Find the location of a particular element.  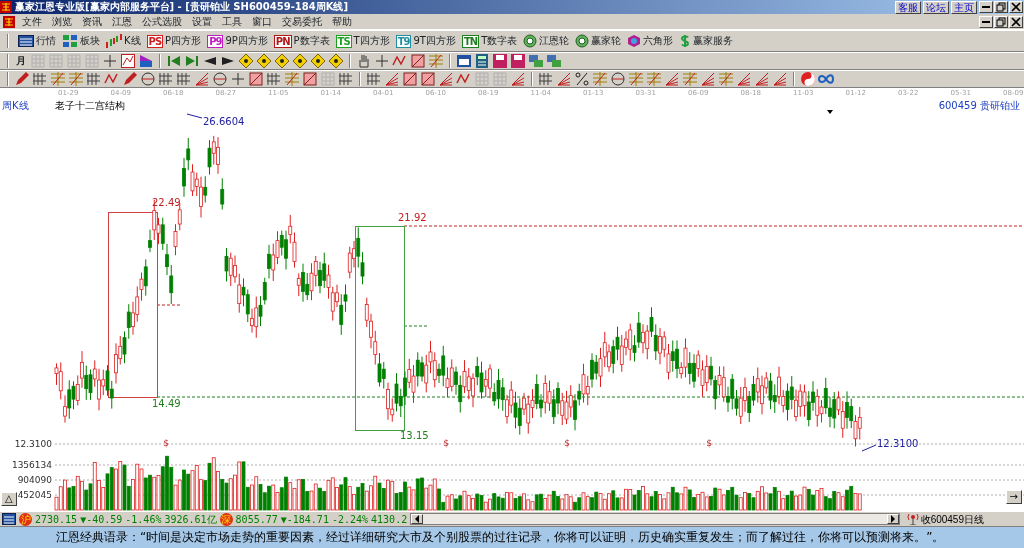

status-message: 收600459日线 is located at coordinates (952, 519).